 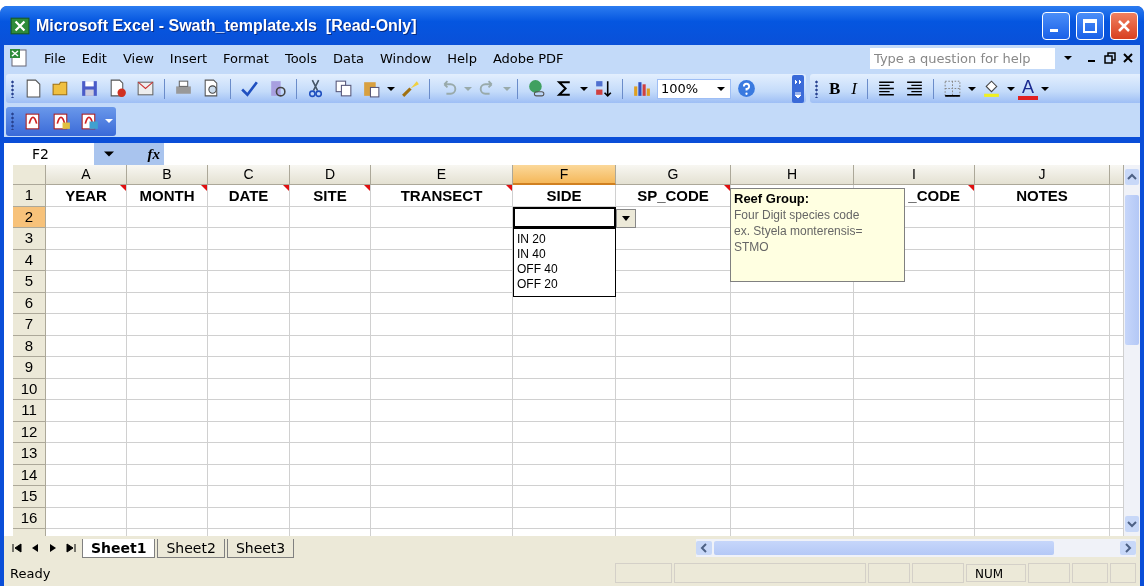 I want to click on scroll-up-icon, so click(x=1132, y=177).